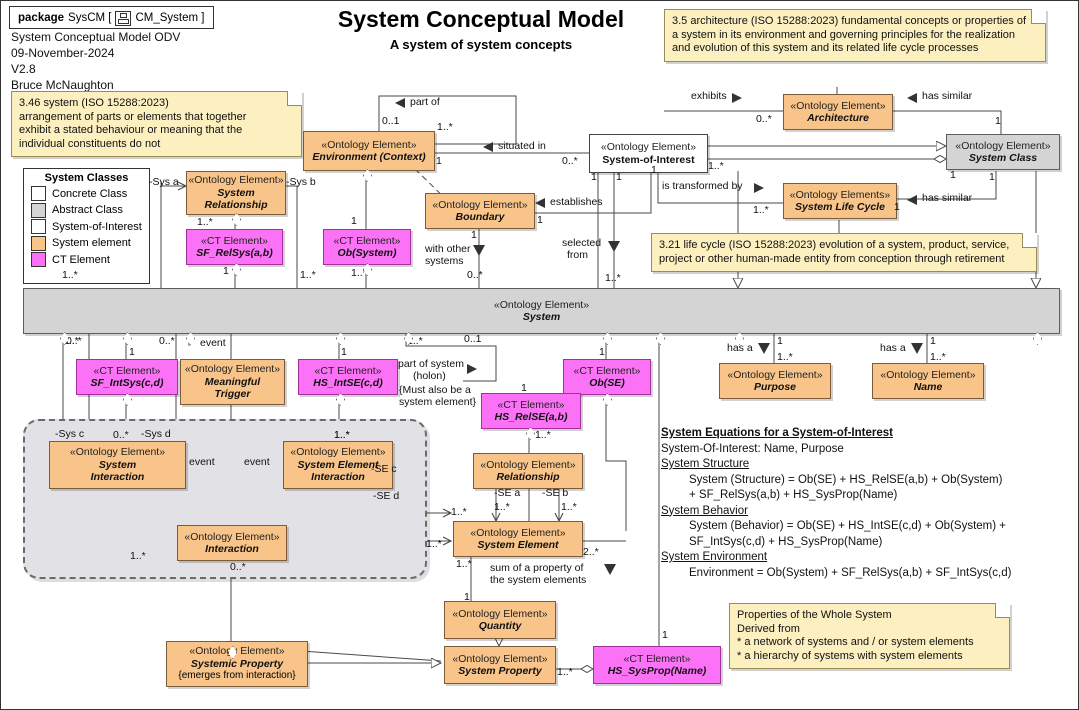 The image size is (1079, 710). Describe the element at coordinates (444, 261) in the screenshot. I see `edge-label-with-other-2: systems` at that location.